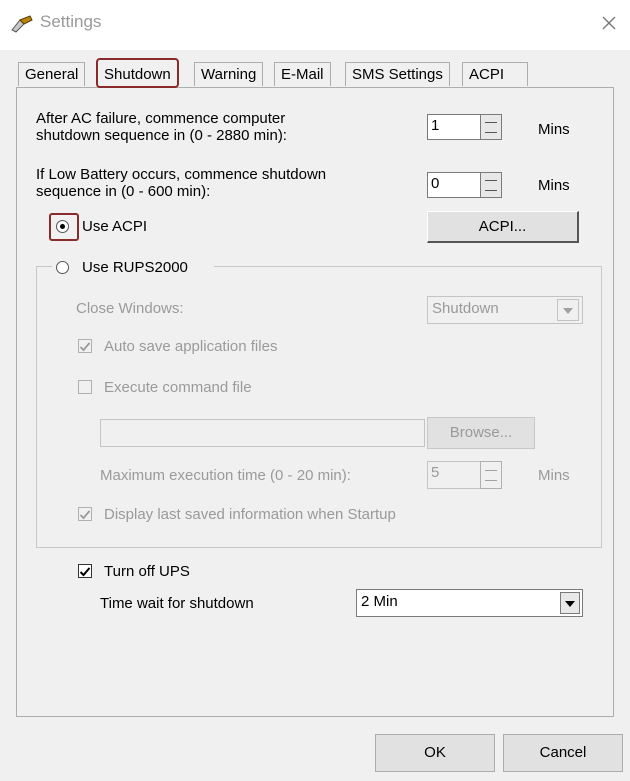 The height and width of the screenshot is (781, 630). Describe the element at coordinates (85, 346) in the screenshot. I see `auto-save-checkbox` at that location.